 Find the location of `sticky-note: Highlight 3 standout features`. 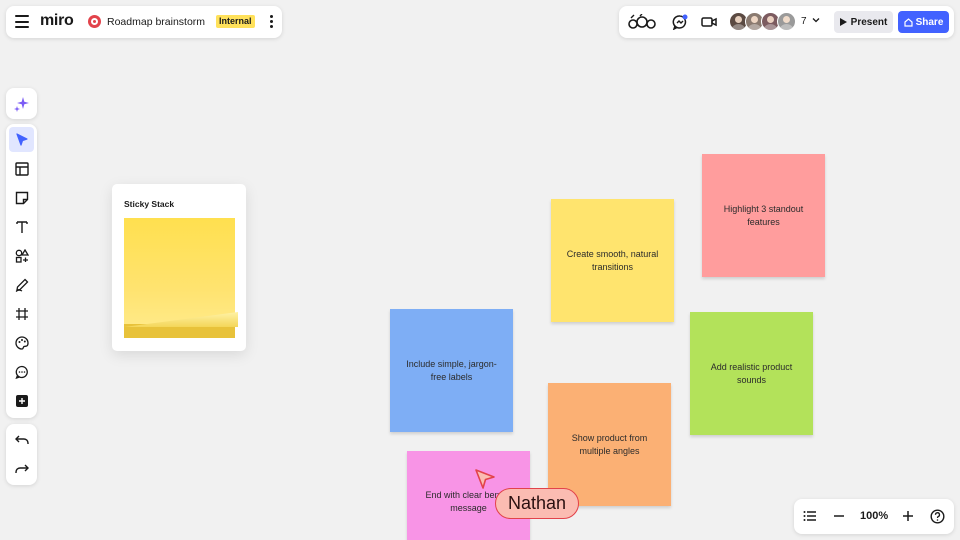

sticky-note: Highlight 3 standout features is located at coordinates (763, 215).